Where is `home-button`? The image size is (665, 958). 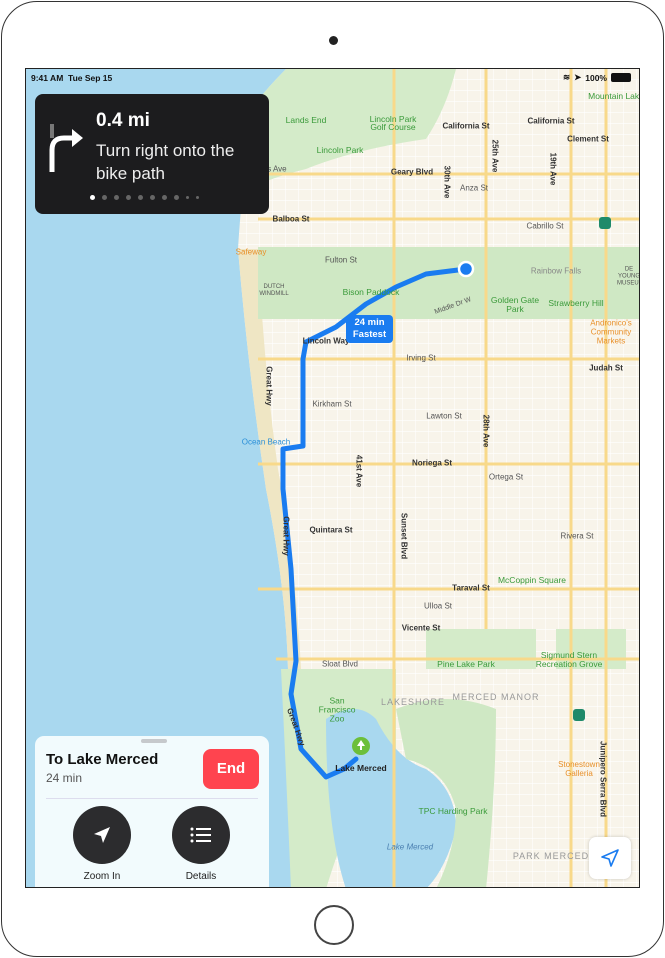
home-button is located at coordinates (334, 925).